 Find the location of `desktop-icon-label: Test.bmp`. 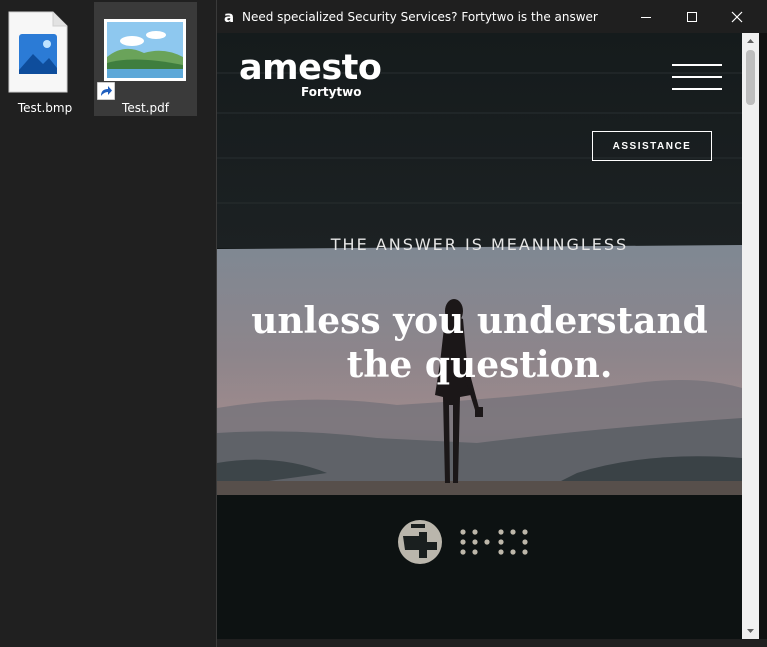

desktop-icon-label: Test.bmp is located at coordinates (45, 108).